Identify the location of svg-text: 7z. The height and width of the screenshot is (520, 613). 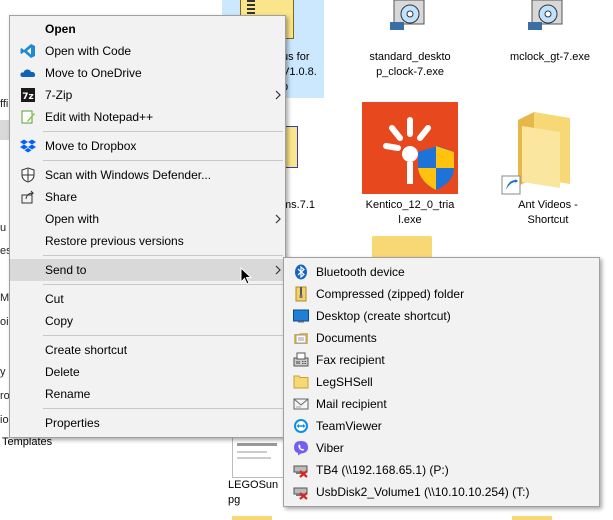
(28, 97).